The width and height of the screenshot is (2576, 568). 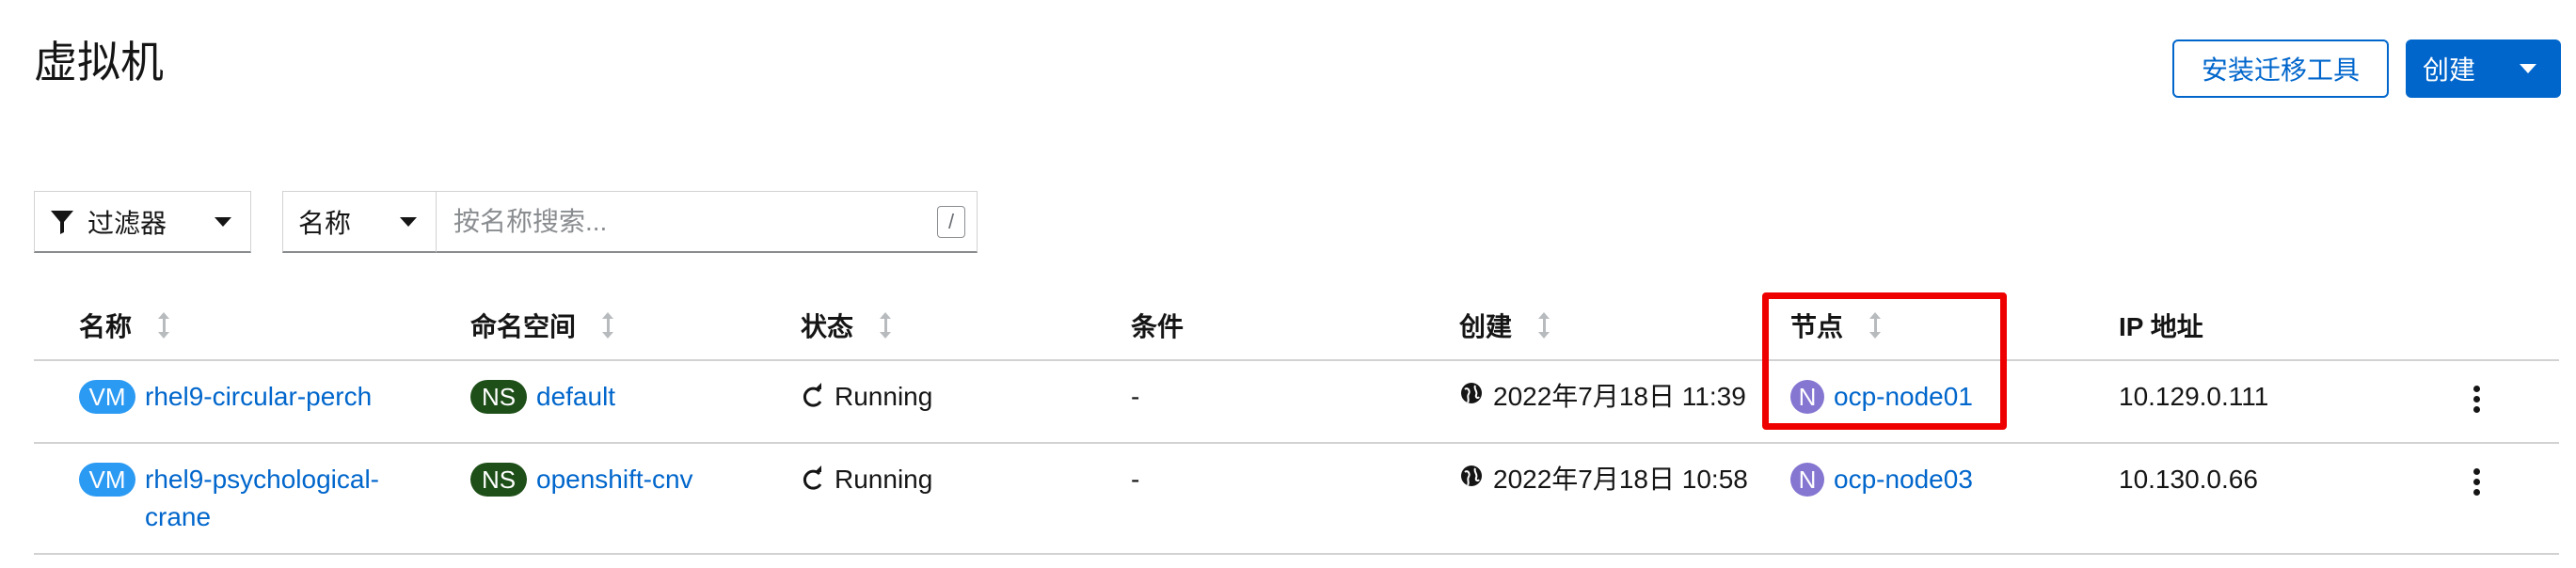 What do you see at coordinates (1620, 396) in the screenshot?
I see `created-text: 2022年7月18日 11:39` at bounding box center [1620, 396].